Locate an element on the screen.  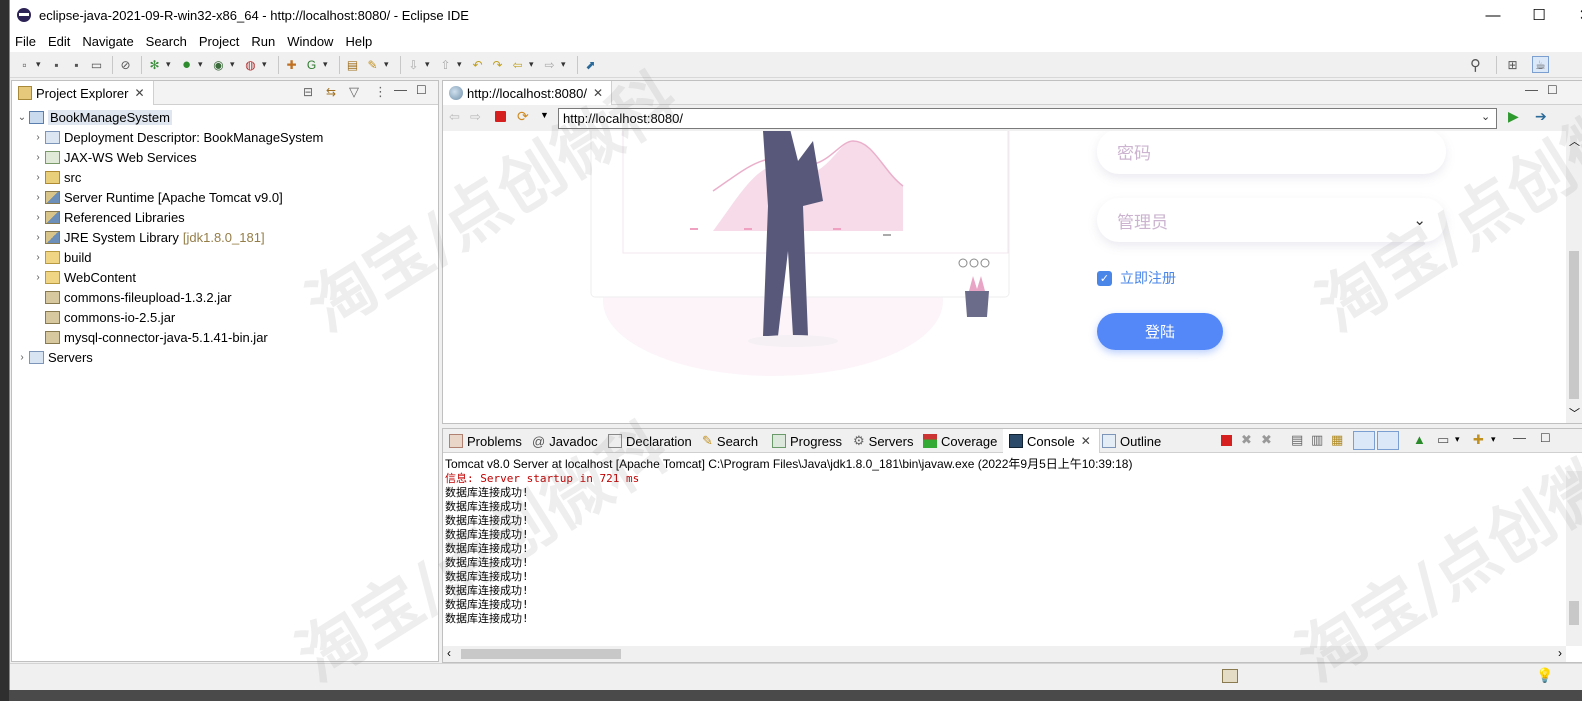
forward-dropdown-icon: ▾ is located at coordinates (565, 64).